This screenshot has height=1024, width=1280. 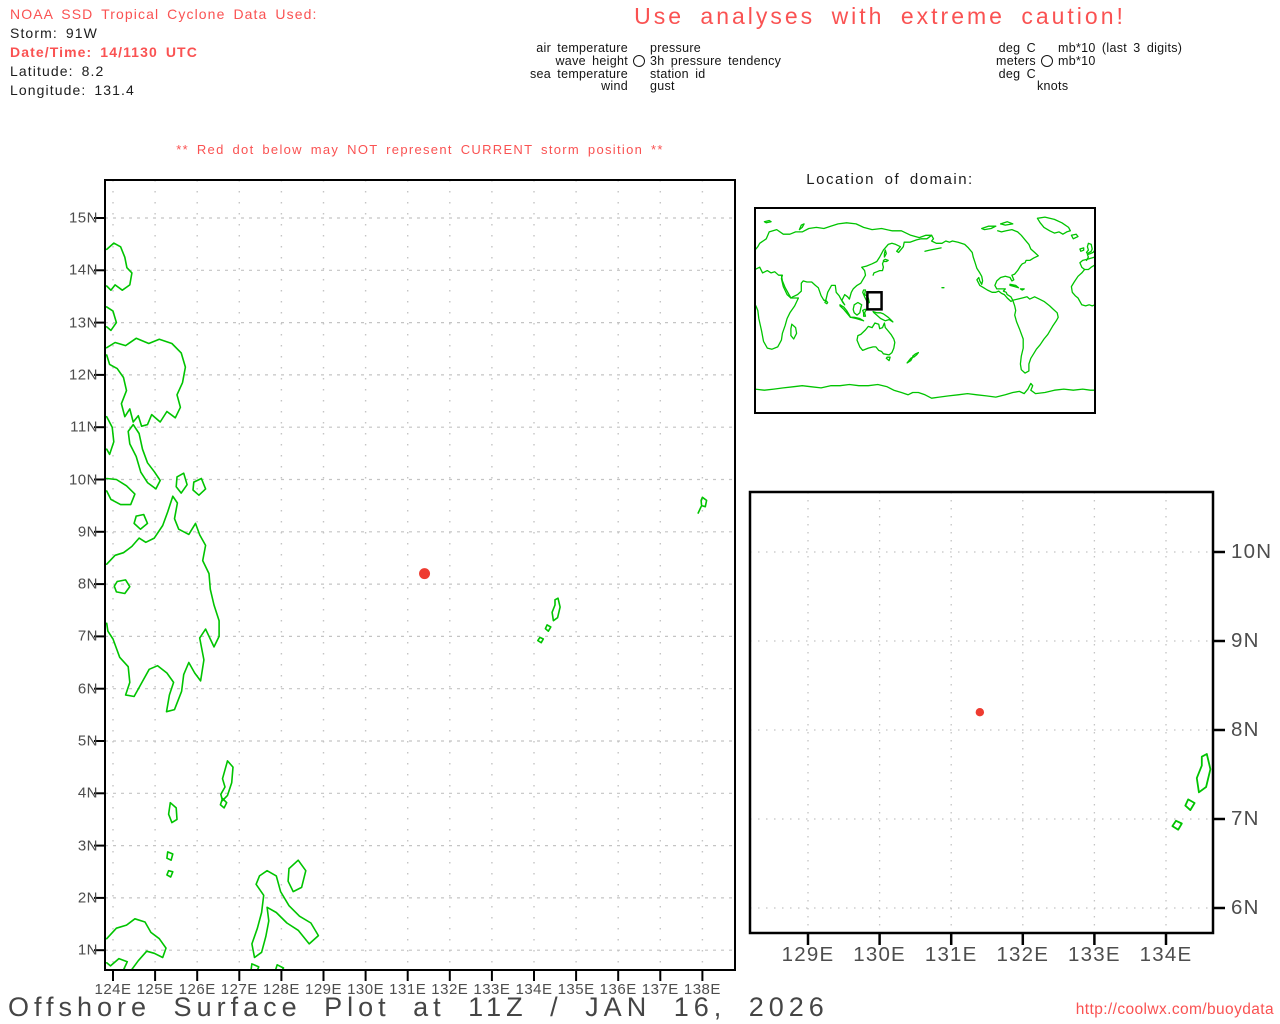 What do you see at coordinates (1174, 1009) in the screenshot?
I see `site-url: http://coolwx.com/buoydata` at bounding box center [1174, 1009].